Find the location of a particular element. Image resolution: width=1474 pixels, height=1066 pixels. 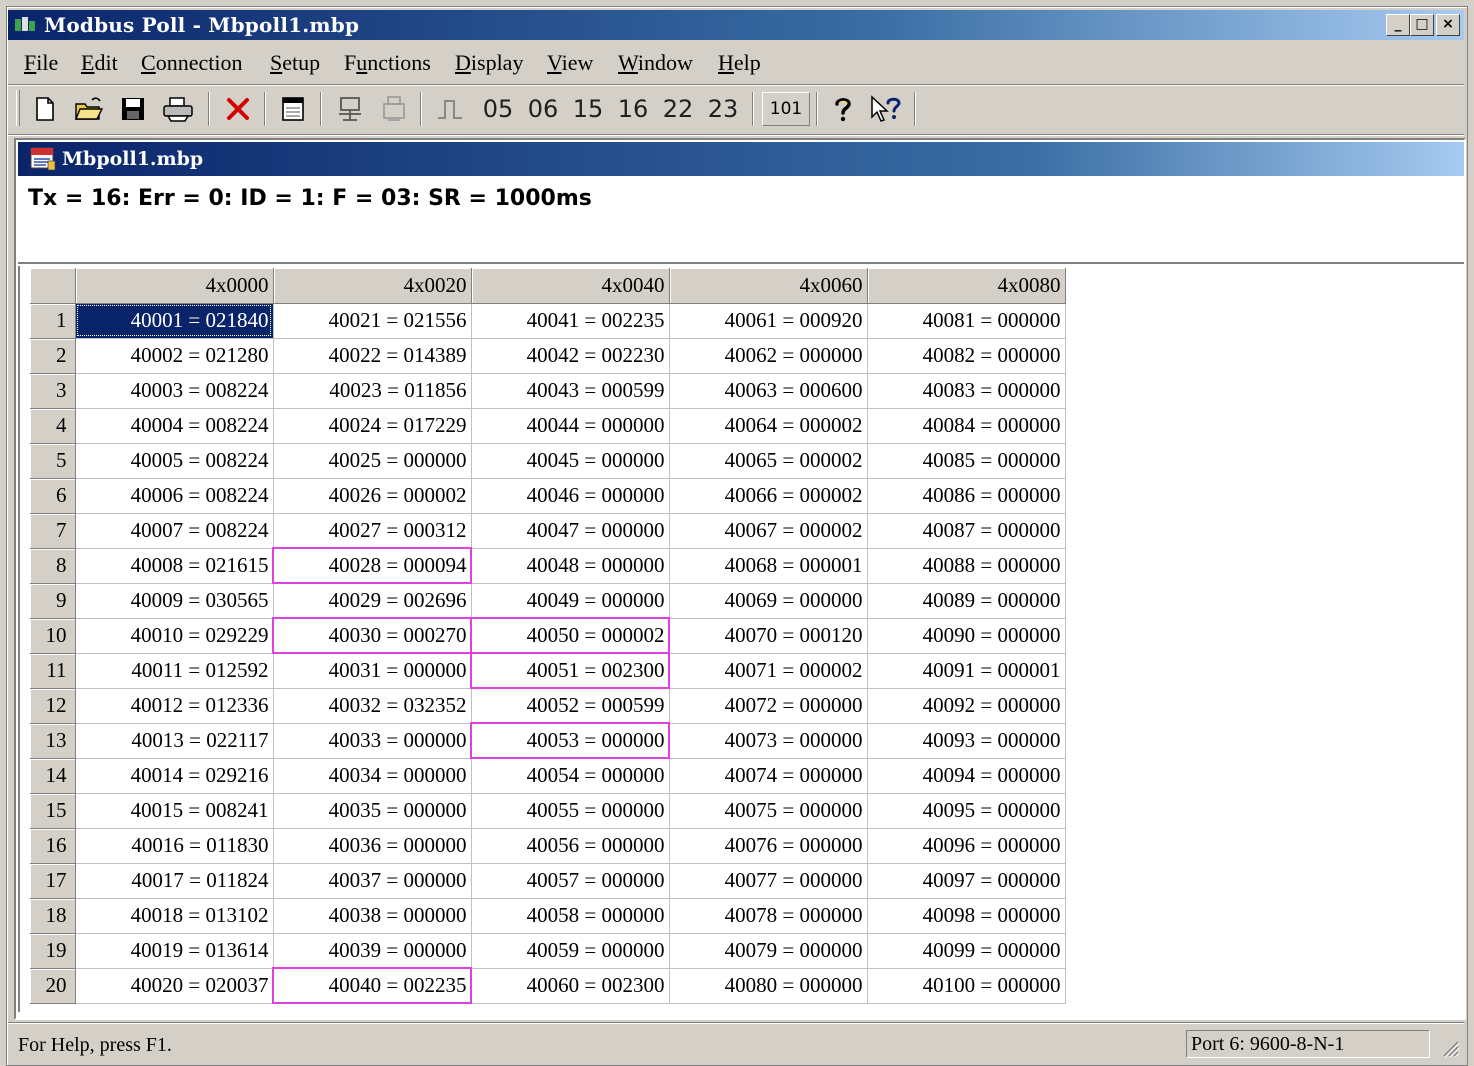

register-cell: 40079 = 000000 is located at coordinates (768, 951).